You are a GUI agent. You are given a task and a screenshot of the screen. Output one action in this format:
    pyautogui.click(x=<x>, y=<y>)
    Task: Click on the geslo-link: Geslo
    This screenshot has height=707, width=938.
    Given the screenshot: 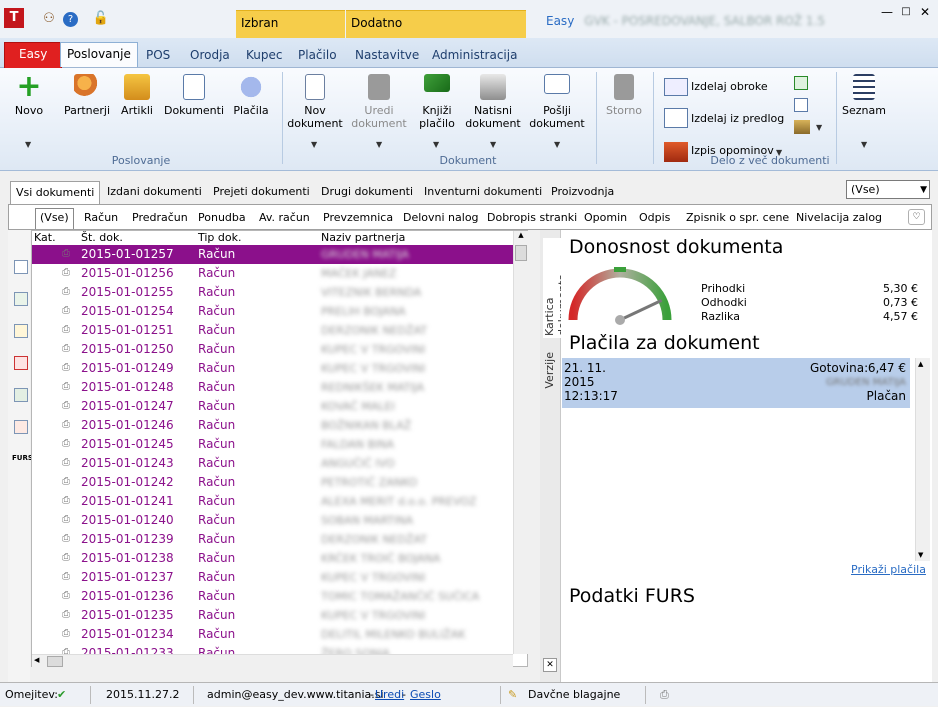 What is the action you would take?
    pyautogui.click(x=425, y=695)
    